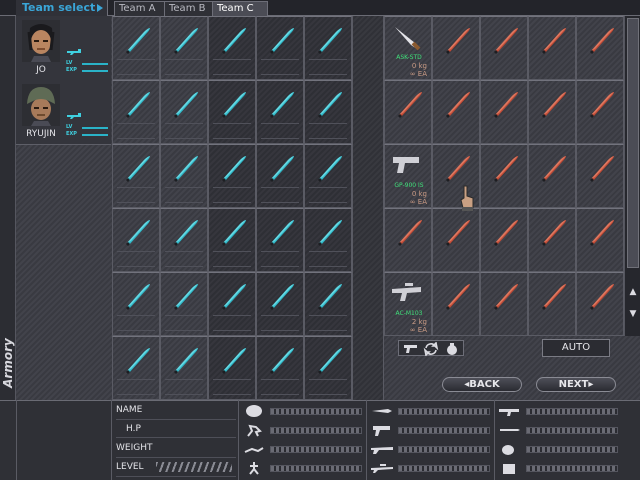 This screenshot has width=640, height=480. I want to click on armory-weapon-slot: GP-900 IS 0 kg ∞ EA, so click(408, 176).